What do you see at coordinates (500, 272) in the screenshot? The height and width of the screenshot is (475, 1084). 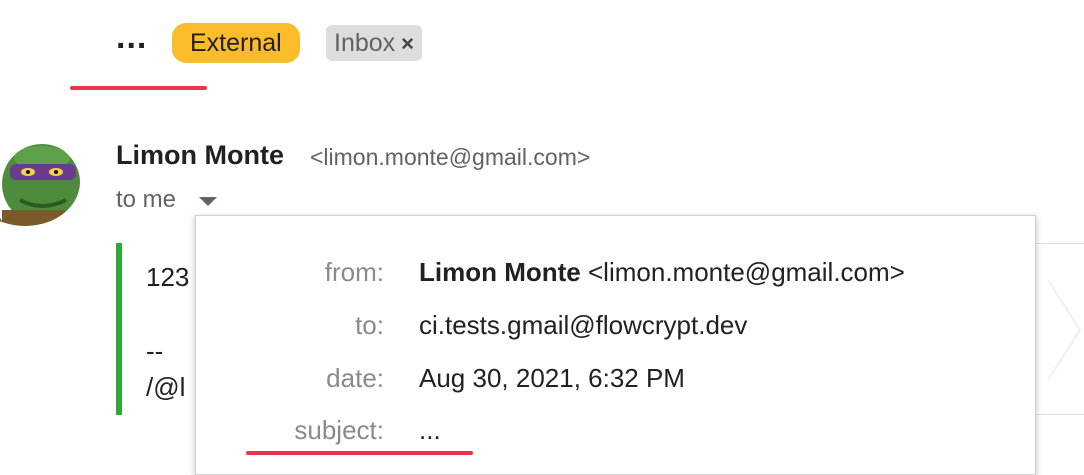 I see `from-name: Limon Monte` at bounding box center [500, 272].